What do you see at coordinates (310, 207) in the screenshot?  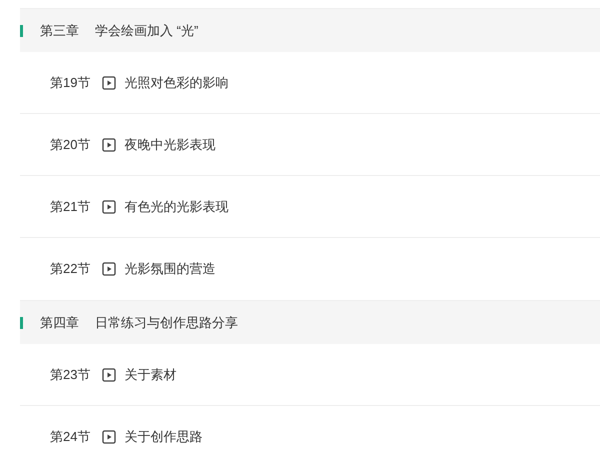 I see `lesson-row: 第21节 有色光的光影表现` at bounding box center [310, 207].